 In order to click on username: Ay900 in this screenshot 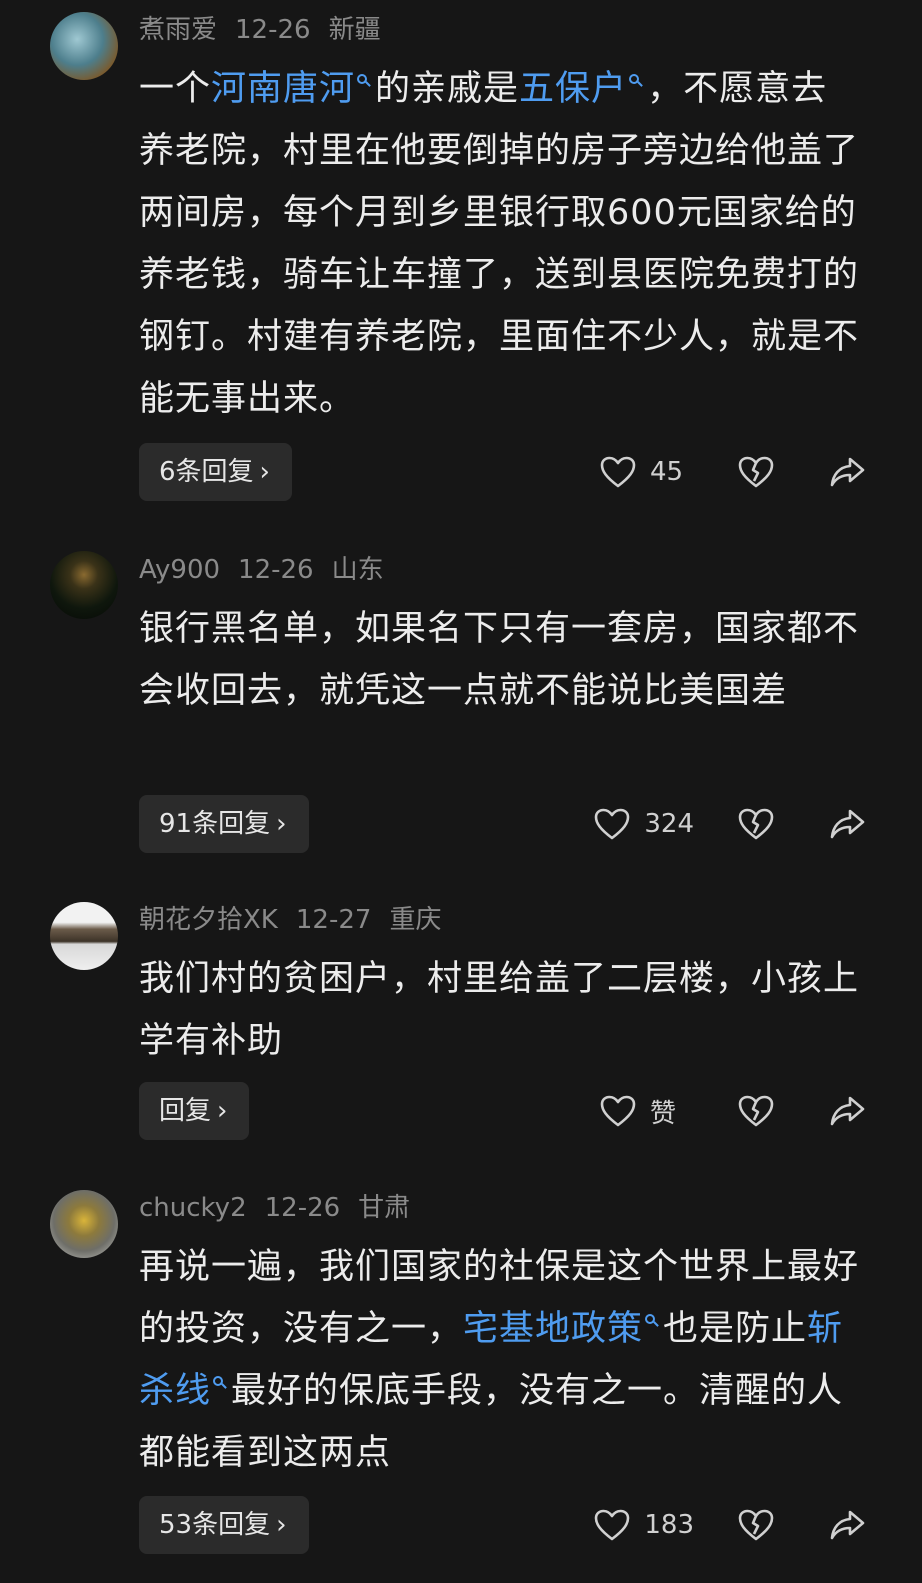, I will do `click(179, 570)`.